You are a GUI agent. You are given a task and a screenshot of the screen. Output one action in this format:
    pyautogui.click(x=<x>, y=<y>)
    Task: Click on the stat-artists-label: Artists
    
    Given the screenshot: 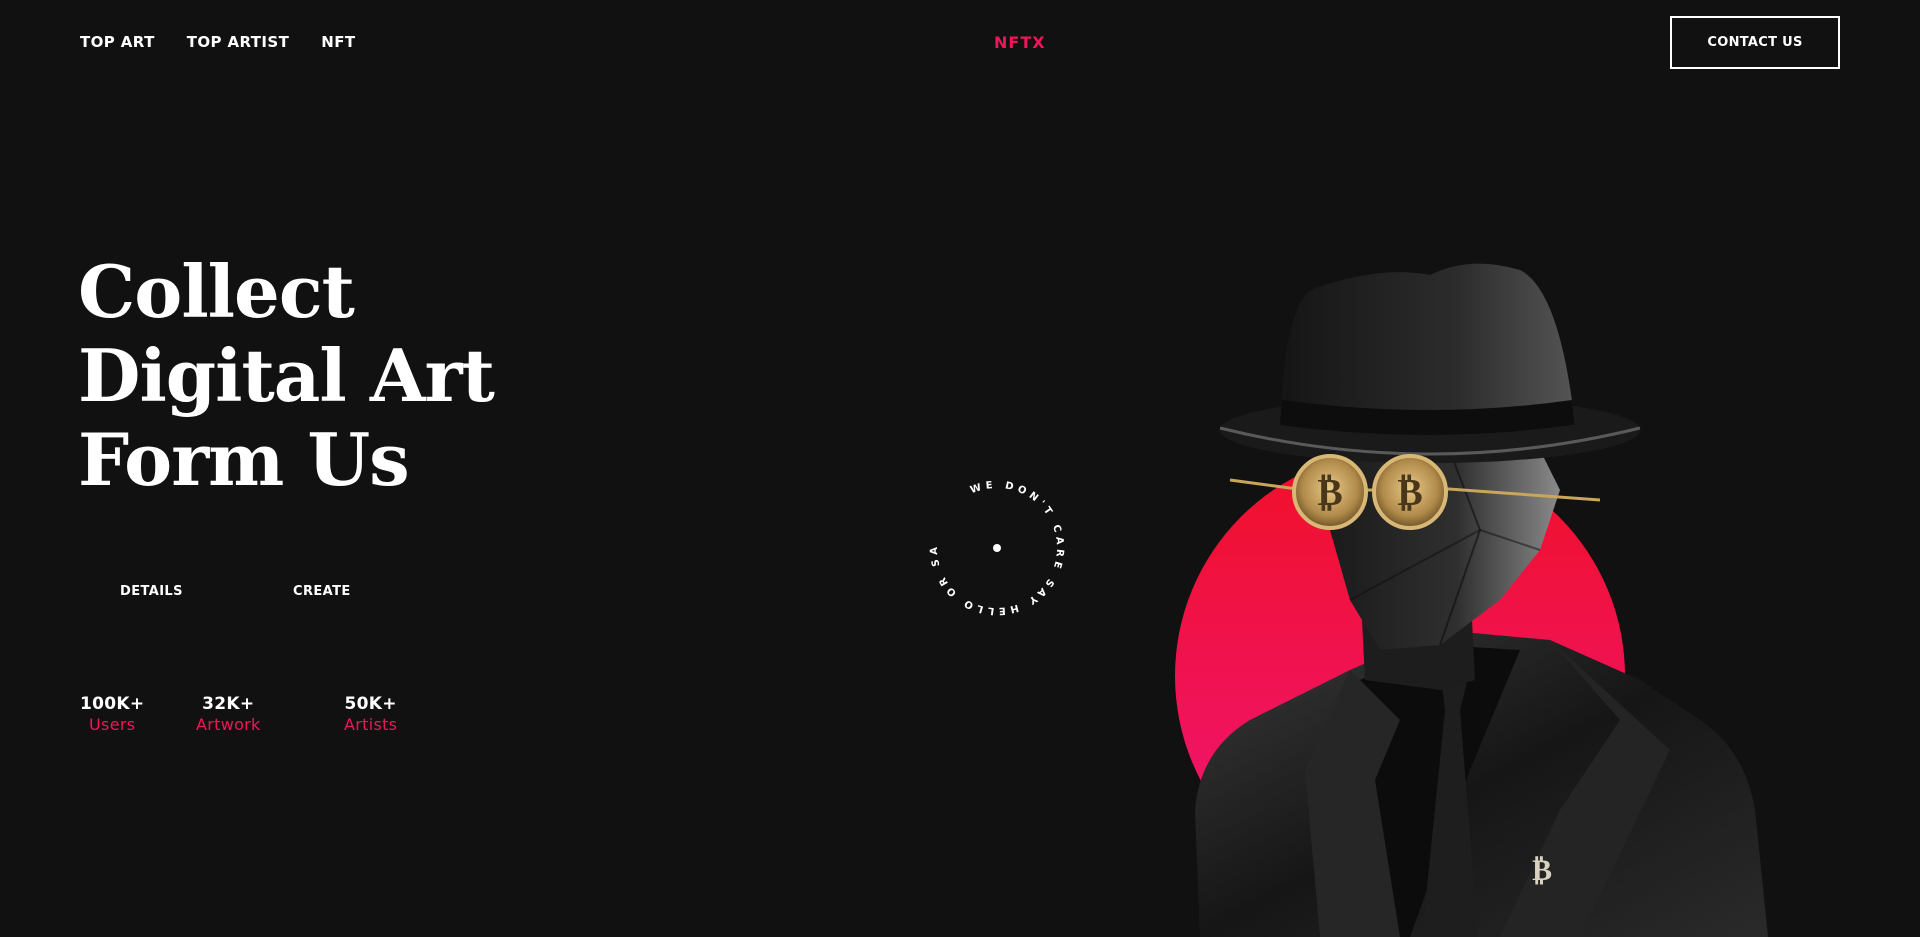 What is the action you would take?
    pyautogui.click(x=371, y=724)
    